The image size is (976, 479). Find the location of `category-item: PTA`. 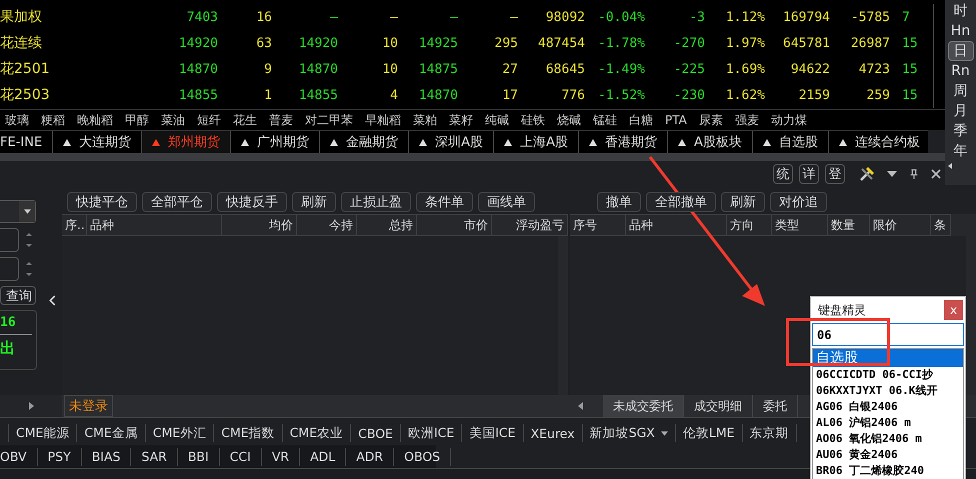

category-item: PTA is located at coordinates (676, 120).